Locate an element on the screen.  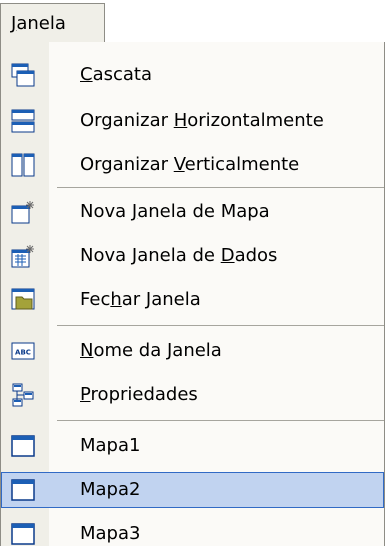
menu-item-fechar-janela: Fechar Janela is located at coordinates (192, 300).